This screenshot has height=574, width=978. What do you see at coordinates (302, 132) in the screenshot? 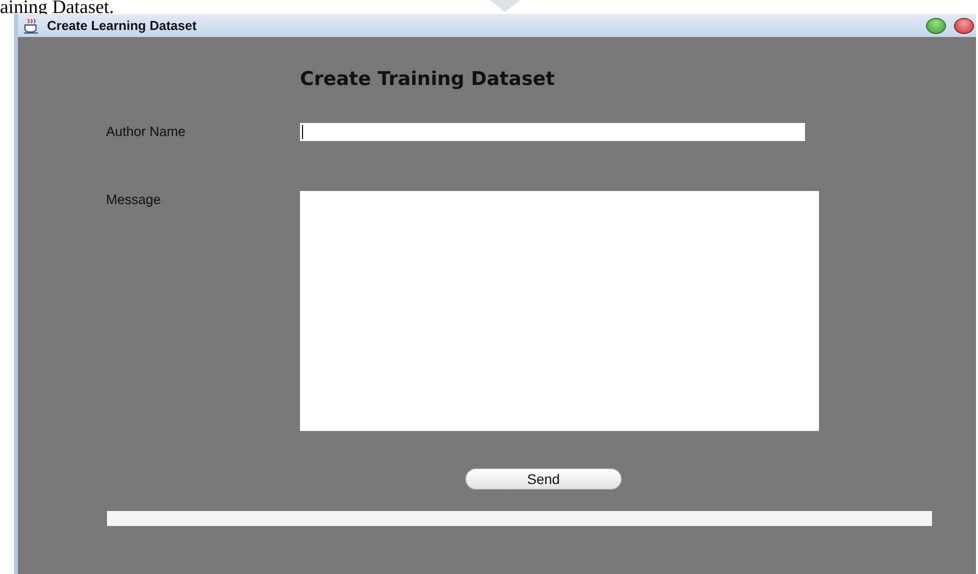
I see `text-cursor` at bounding box center [302, 132].